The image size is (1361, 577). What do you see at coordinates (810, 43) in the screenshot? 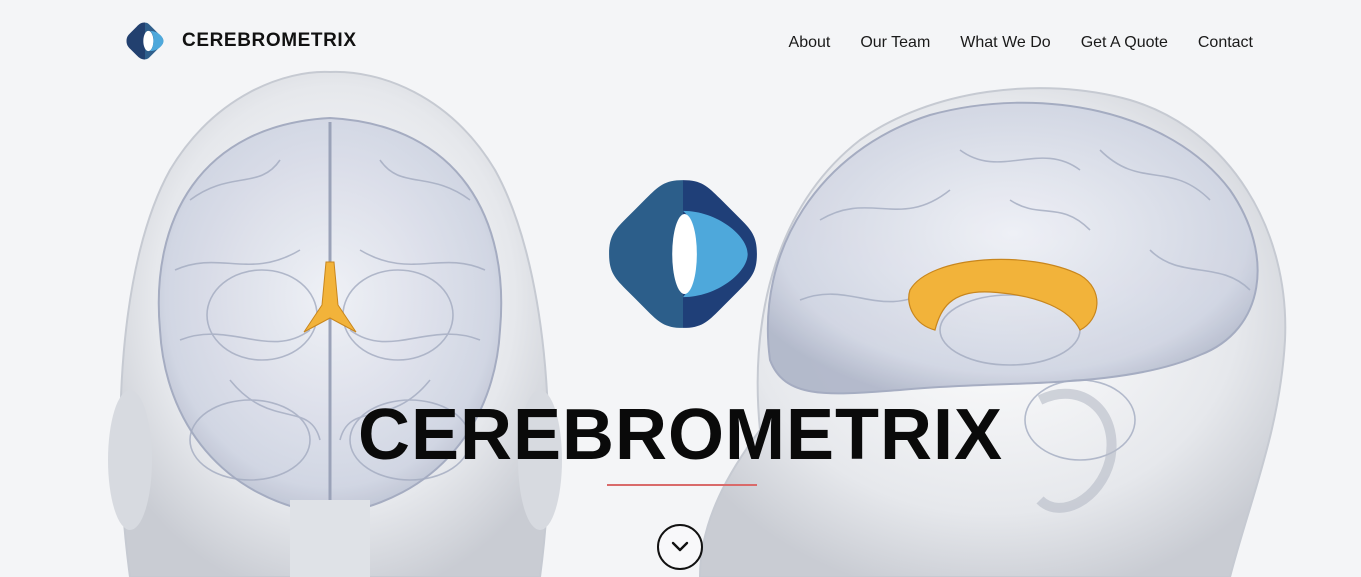
I see `nav-about: About` at bounding box center [810, 43].